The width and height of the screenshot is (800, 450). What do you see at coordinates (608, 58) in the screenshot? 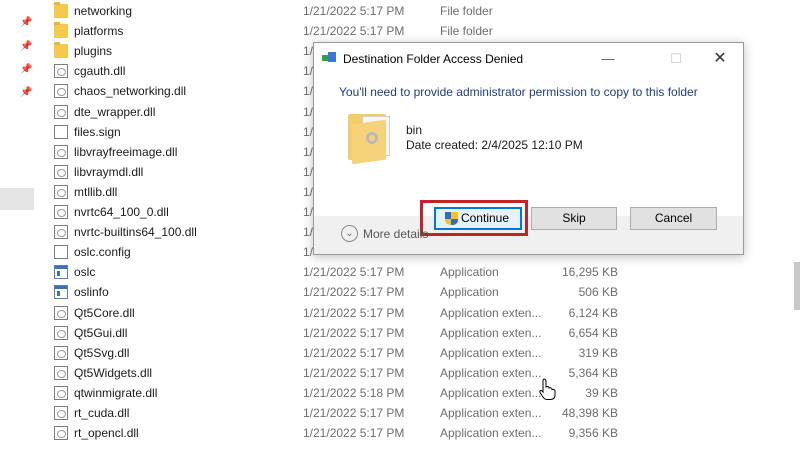
I see `minimize-button: —` at bounding box center [608, 58].